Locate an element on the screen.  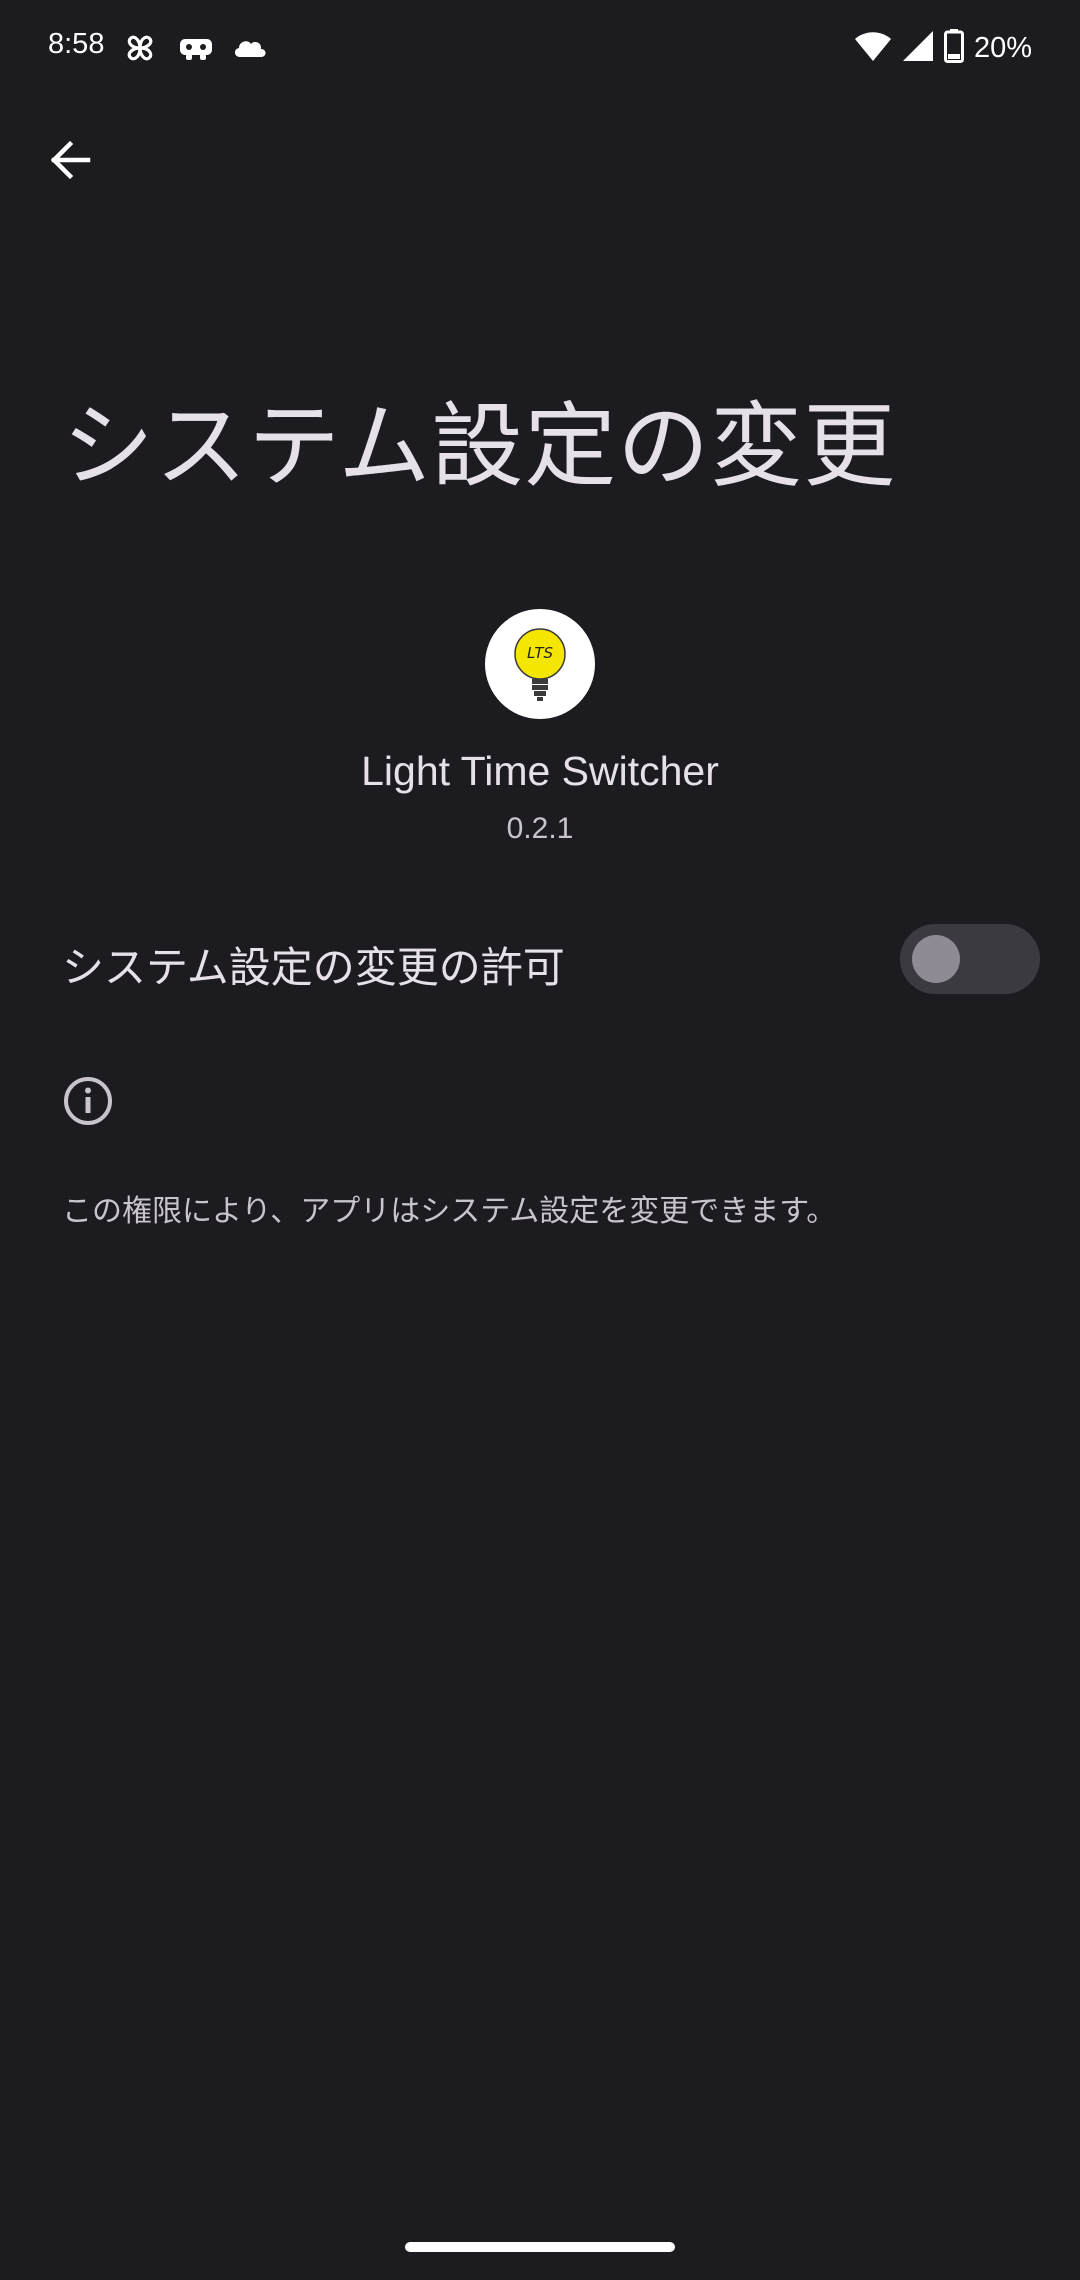
app-name: Light Time Switcher is located at coordinates (540, 771).